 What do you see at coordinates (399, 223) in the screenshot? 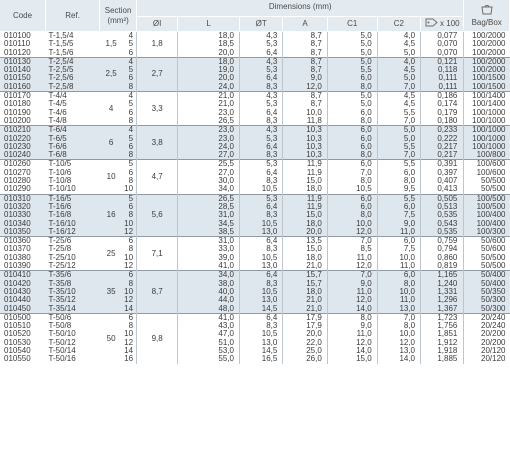
I see `c2-cell: 9,0` at bounding box center [399, 223].